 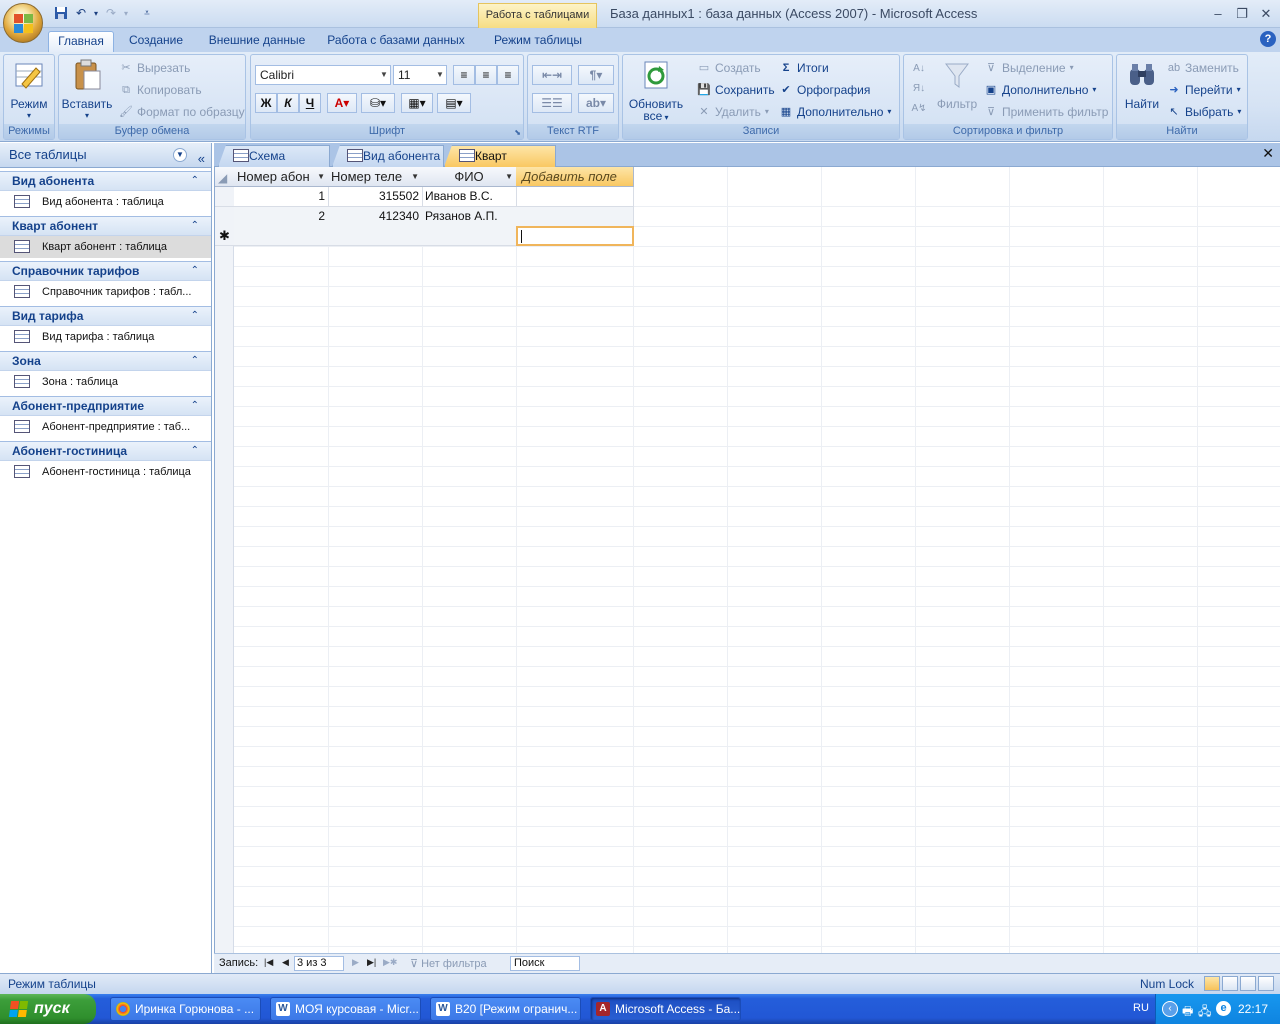 I want to click on dialog-launcher-icon: ⬊, so click(x=517, y=132).